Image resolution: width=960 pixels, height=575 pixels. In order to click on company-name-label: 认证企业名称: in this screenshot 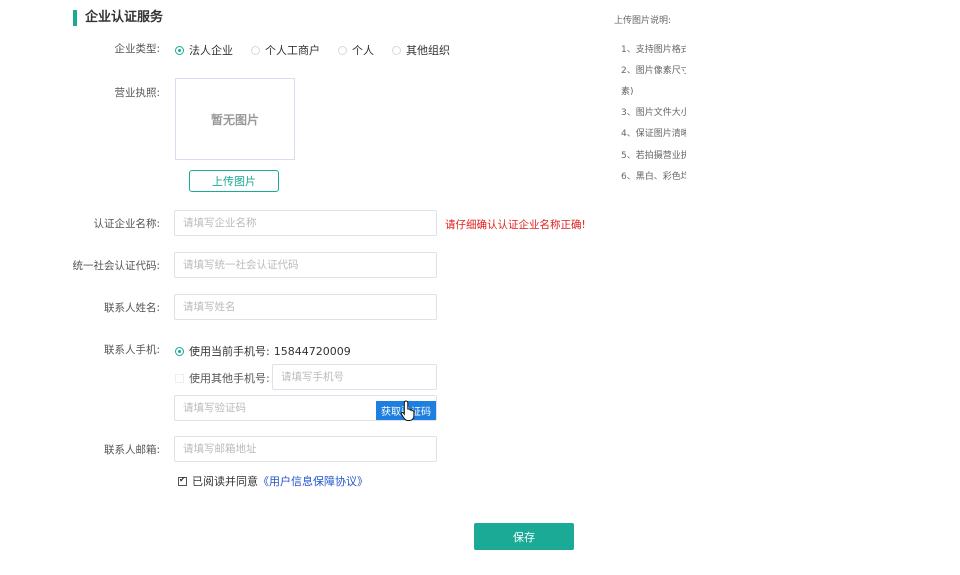, I will do `click(126, 224)`.